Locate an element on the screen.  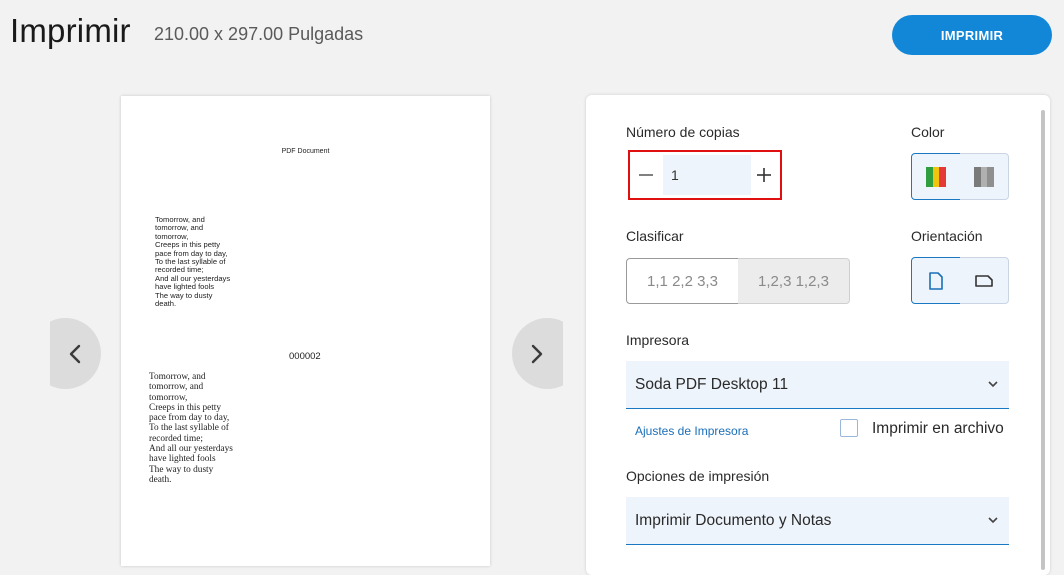
plus-icon is located at coordinates (764, 175).